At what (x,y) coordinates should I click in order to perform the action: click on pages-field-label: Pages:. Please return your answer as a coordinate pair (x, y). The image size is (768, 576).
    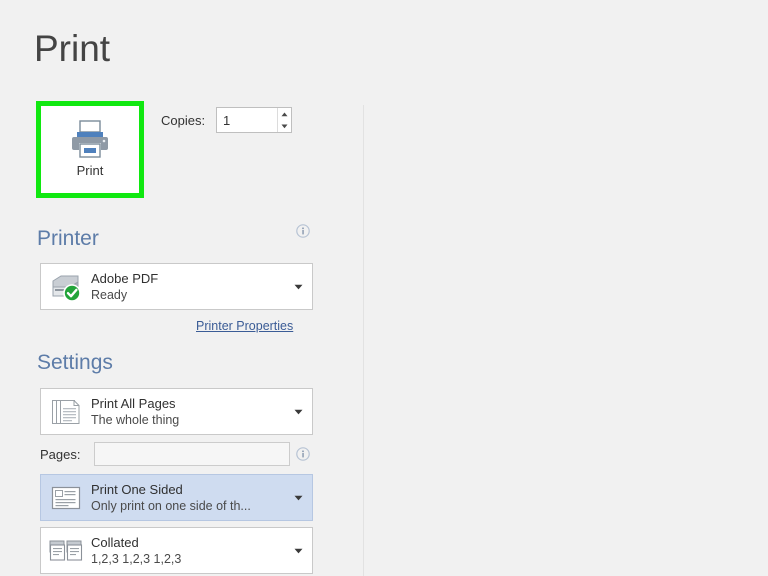
    Looking at the image, I should click on (60, 454).